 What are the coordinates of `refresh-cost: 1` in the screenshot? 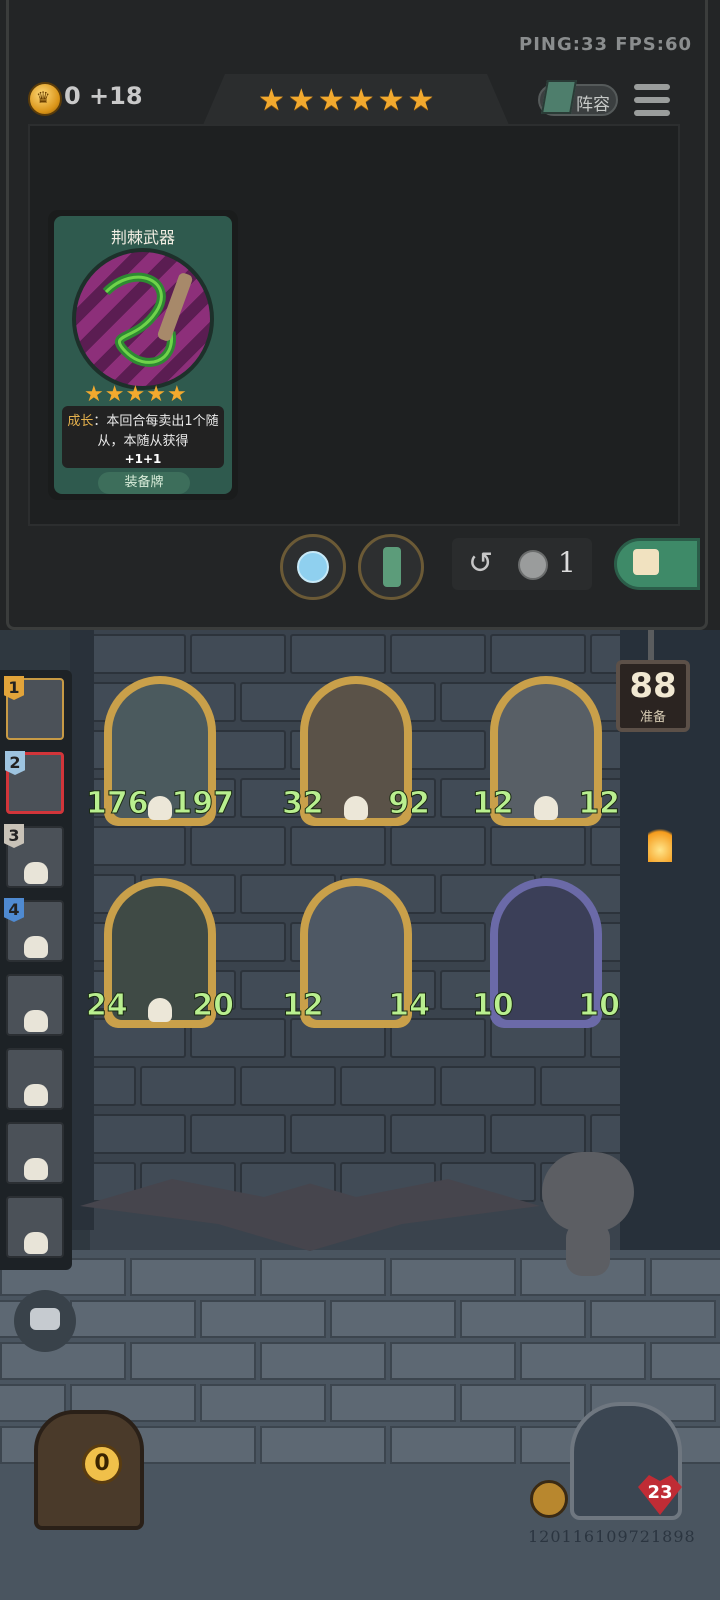 It's located at (567, 562).